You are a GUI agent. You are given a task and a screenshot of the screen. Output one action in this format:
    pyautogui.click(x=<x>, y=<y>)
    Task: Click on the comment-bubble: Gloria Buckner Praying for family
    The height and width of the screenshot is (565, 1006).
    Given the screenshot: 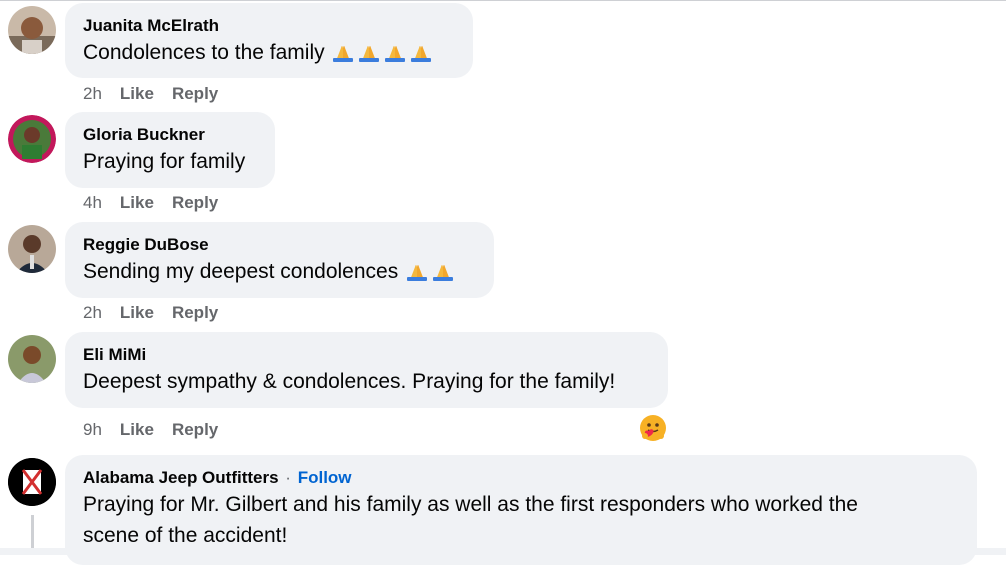 What is the action you would take?
    pyautogui.click(x=170, y=150)
    